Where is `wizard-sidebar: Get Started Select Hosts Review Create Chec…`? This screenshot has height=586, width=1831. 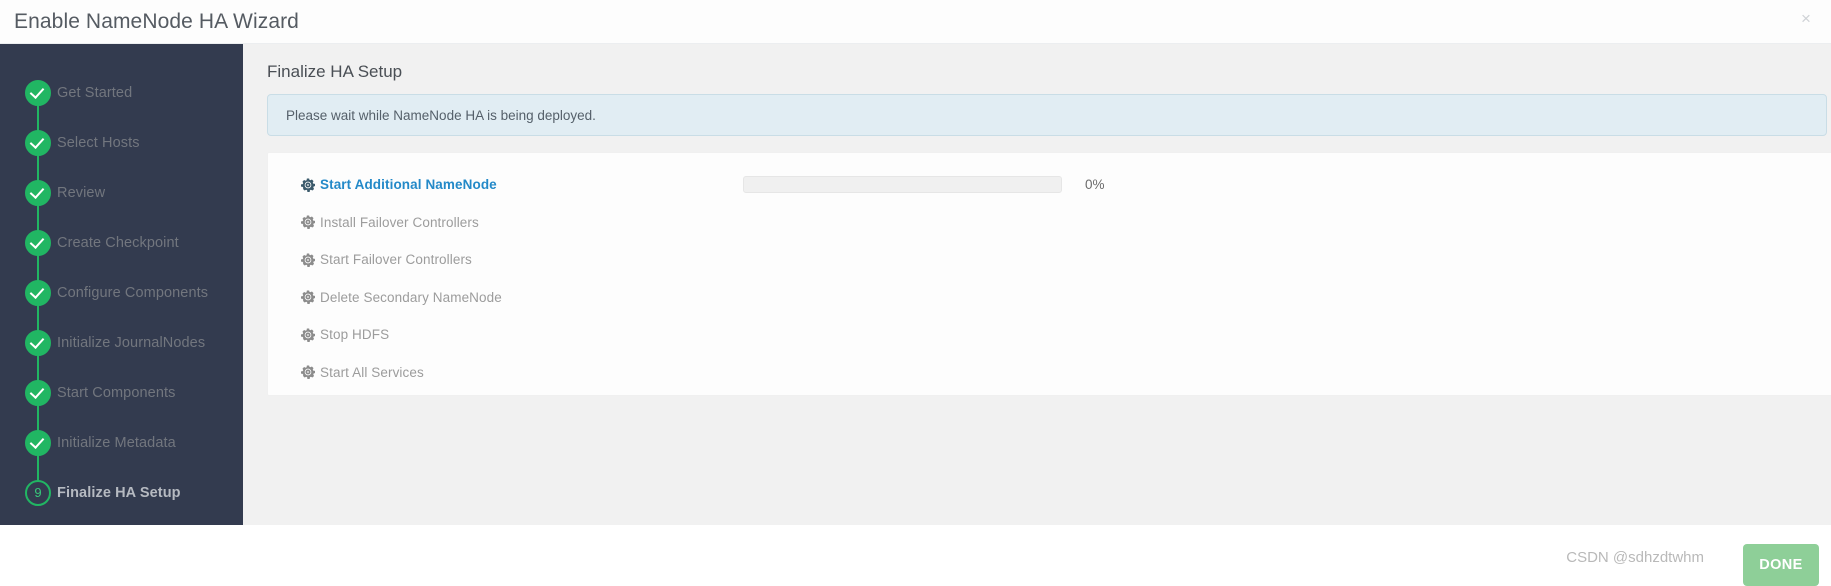 wizard-sidebar: Get Started Select Hosts Review Create Chec… is located at coordinates (121, 284).